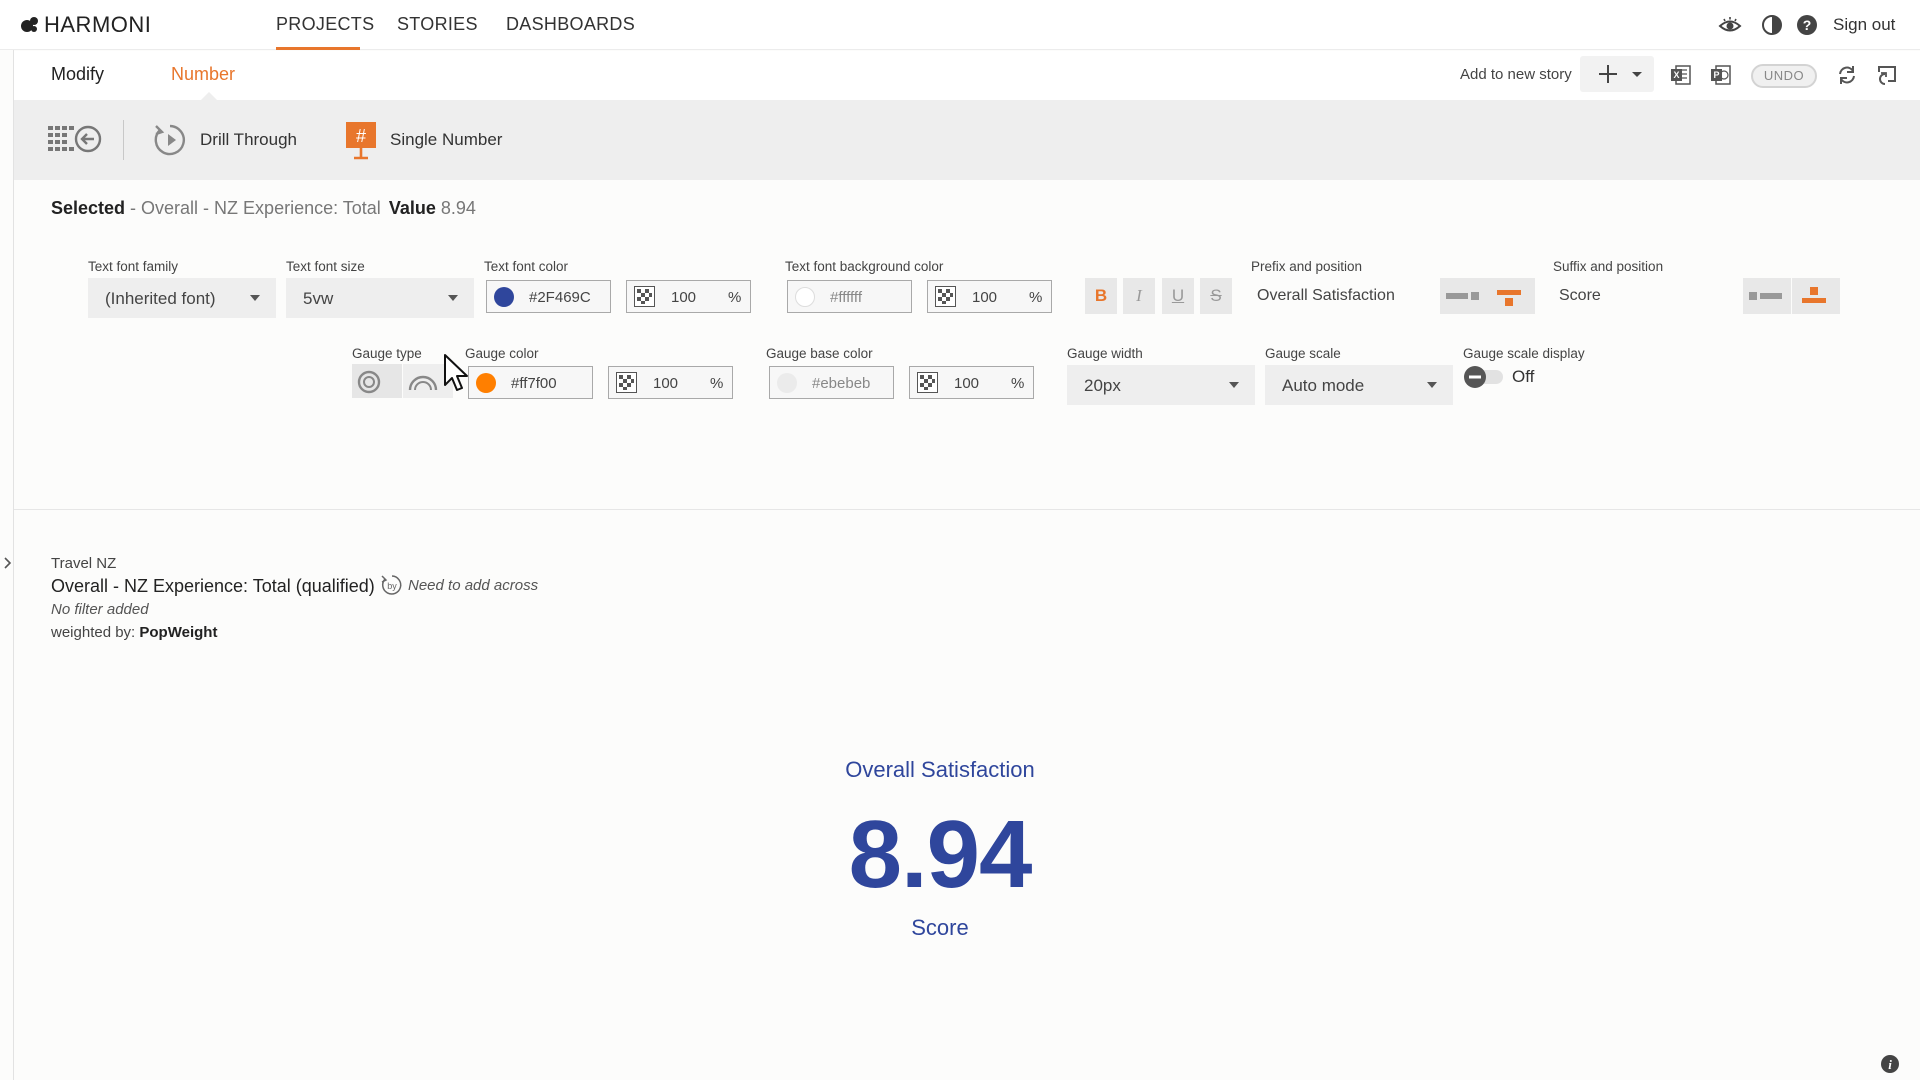 The width and height of the screenshot is (1920, 1080). What do you see at coordinates (967, 383) in the screenshot?
I see `gauge-base-opacity-value: 100` at bounding box center [967, 383].